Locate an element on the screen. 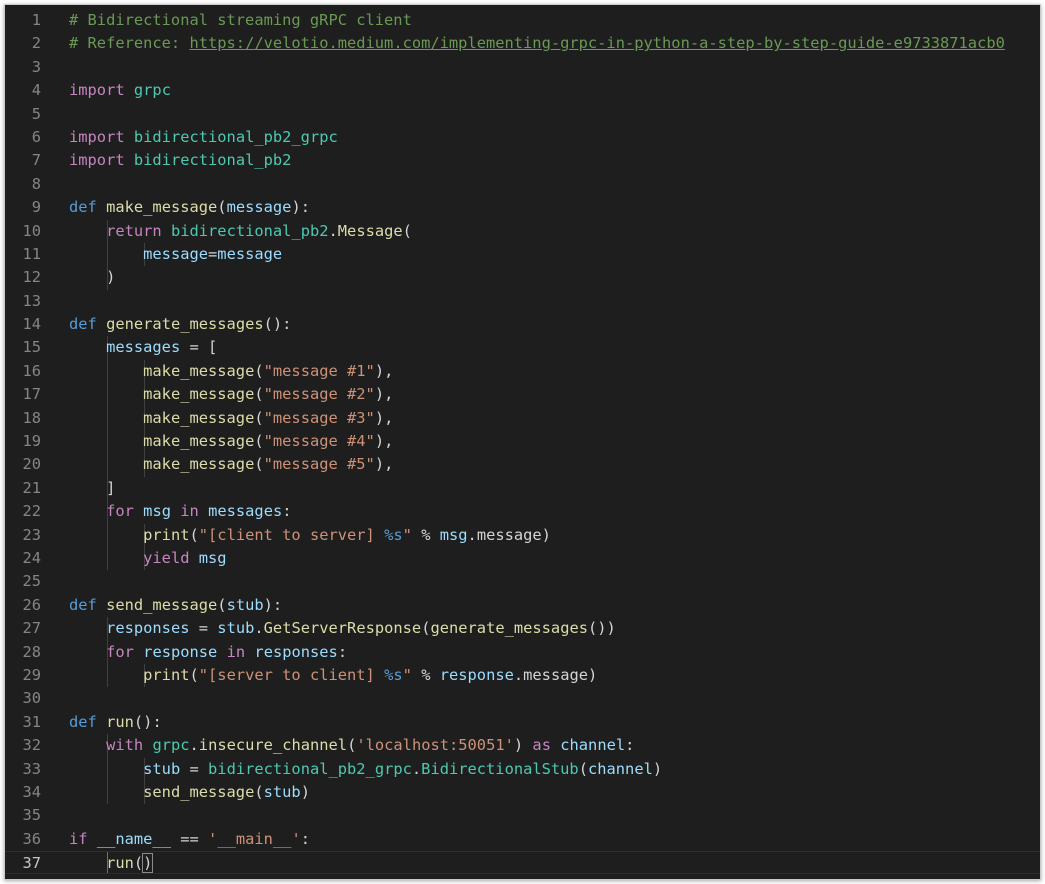  code-line: 12 ) is located at coordinates (522, 278).